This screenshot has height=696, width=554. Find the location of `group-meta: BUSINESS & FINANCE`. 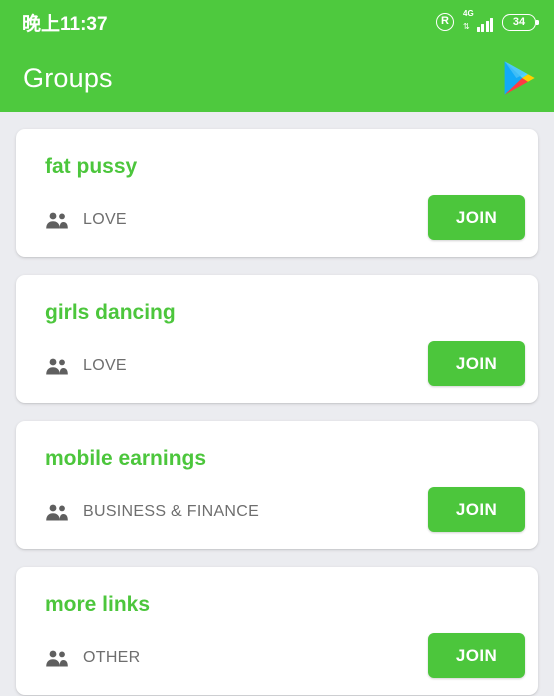

group-meta: BUSINESS & FINANCE is located at coordinates (152, 512).